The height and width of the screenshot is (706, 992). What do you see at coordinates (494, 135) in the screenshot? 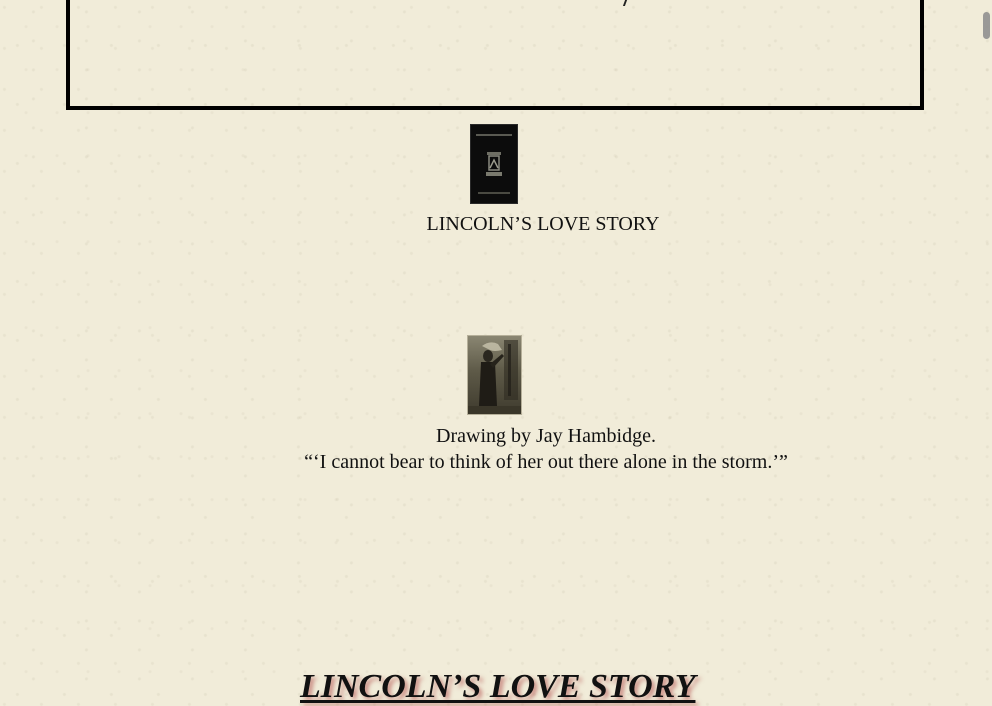
I see `cover-title-line` at bounding box center [494, 135].